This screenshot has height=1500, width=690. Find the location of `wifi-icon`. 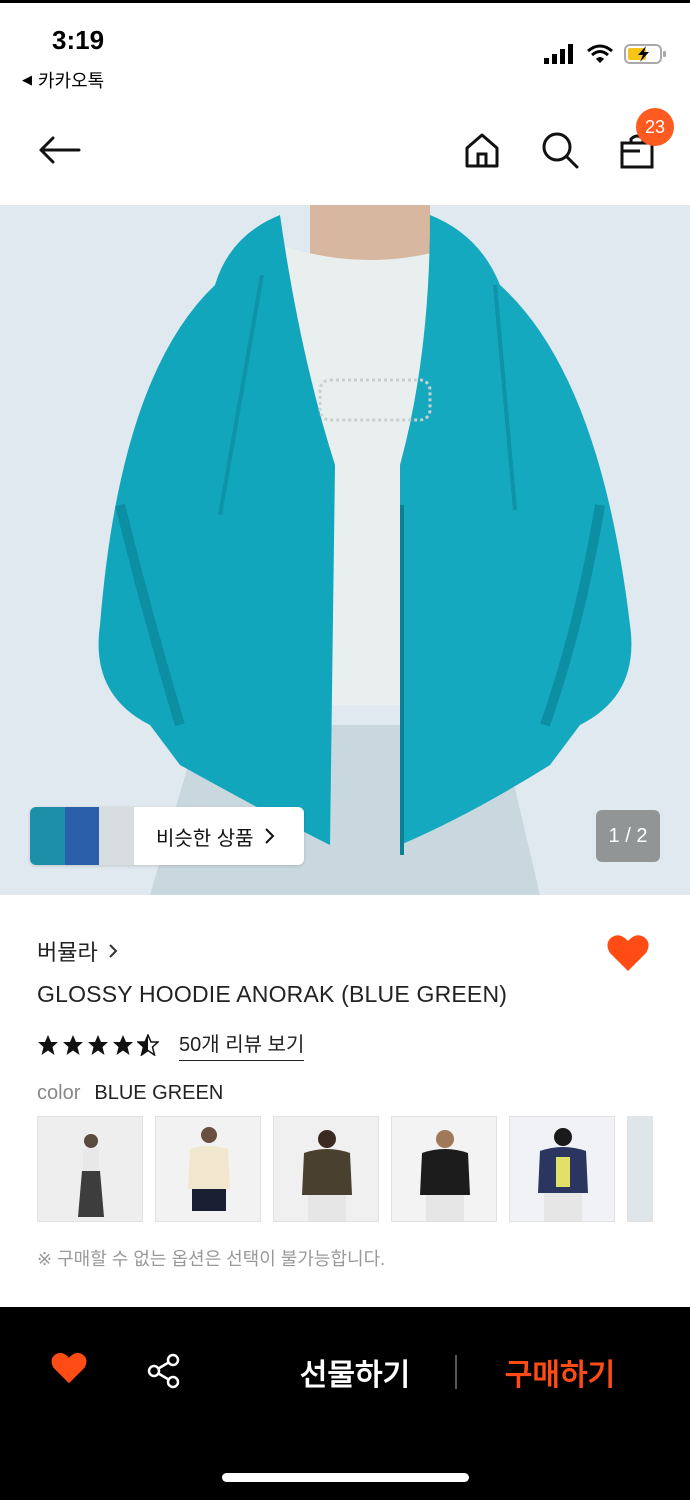

wifi-icon is located at coordinates (600, 53).